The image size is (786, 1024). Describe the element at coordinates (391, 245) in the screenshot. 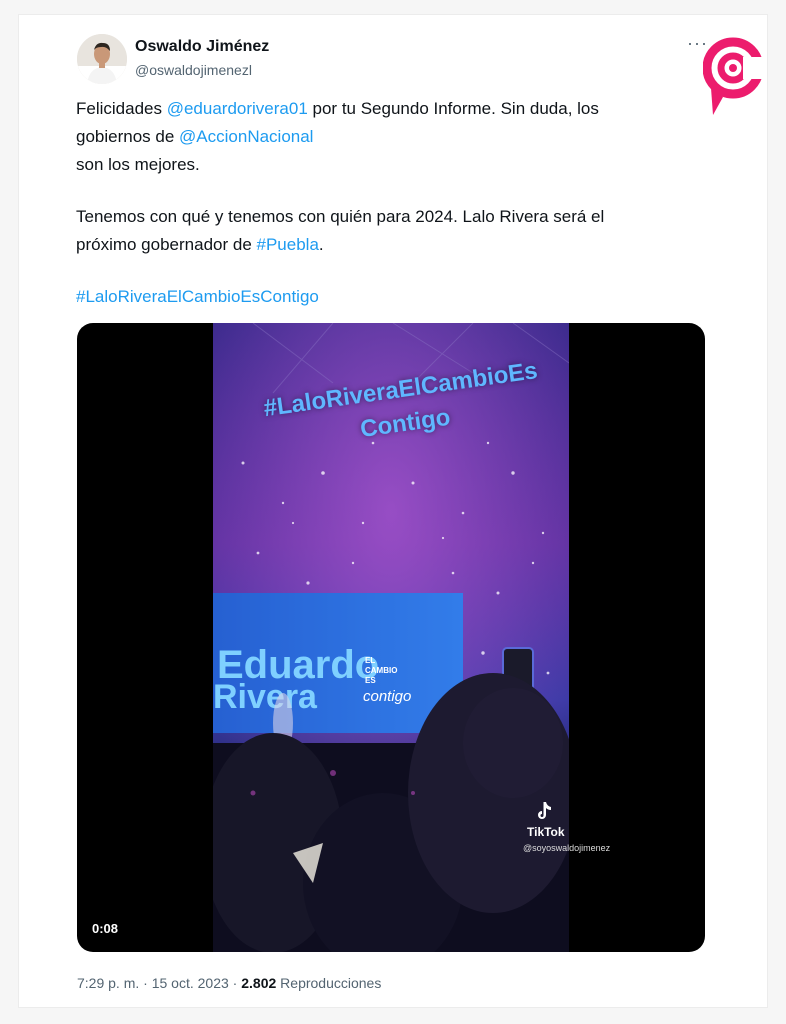

I see `tweet-line-5: próximo gobernador de #Puebla.` at that location.